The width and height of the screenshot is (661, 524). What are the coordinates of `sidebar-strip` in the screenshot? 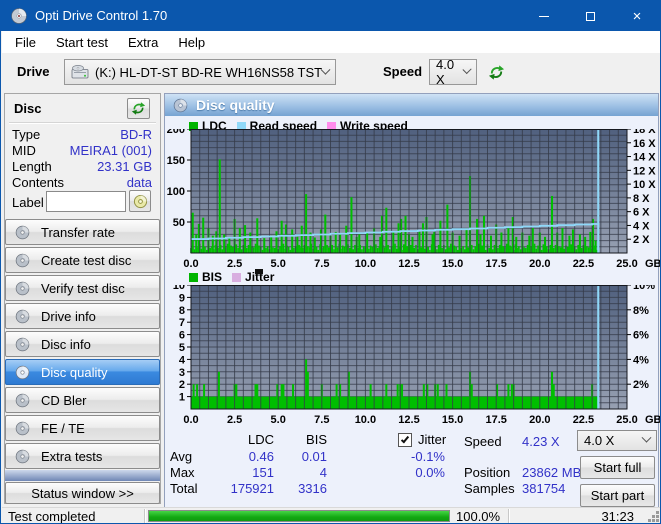 It's located at (82, 475).